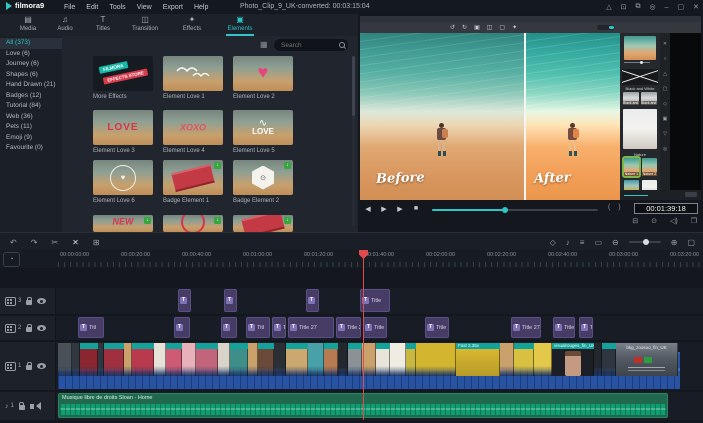 This screenshot has height=423, width=703. I want to click on grid-view-icon: ▦, so click(264, 44).